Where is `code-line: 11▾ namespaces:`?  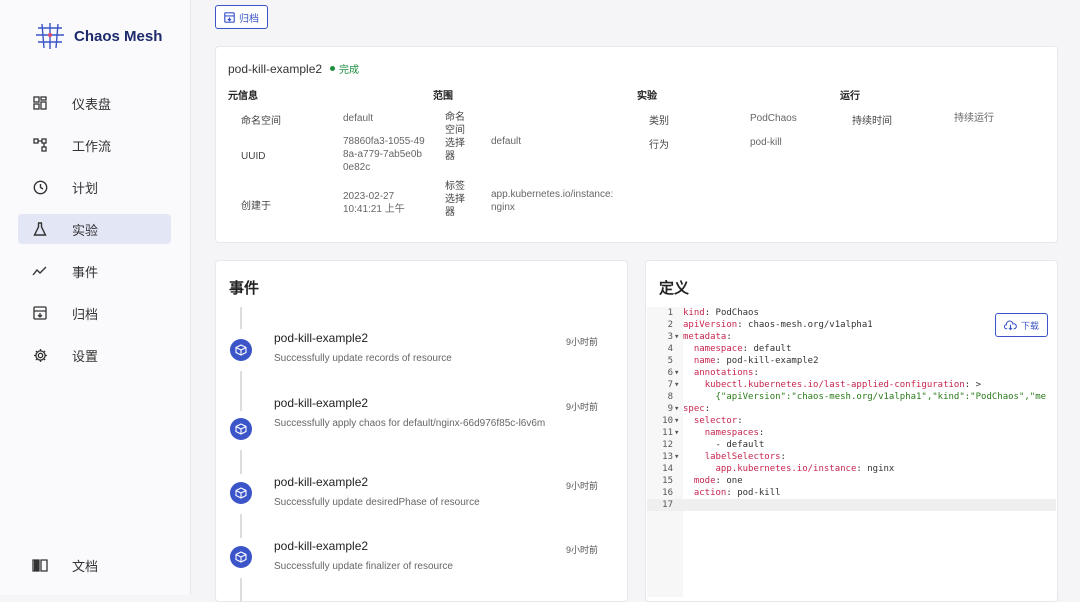 code-line: 11▾ namespaces: is located at coordinates (851, 433).